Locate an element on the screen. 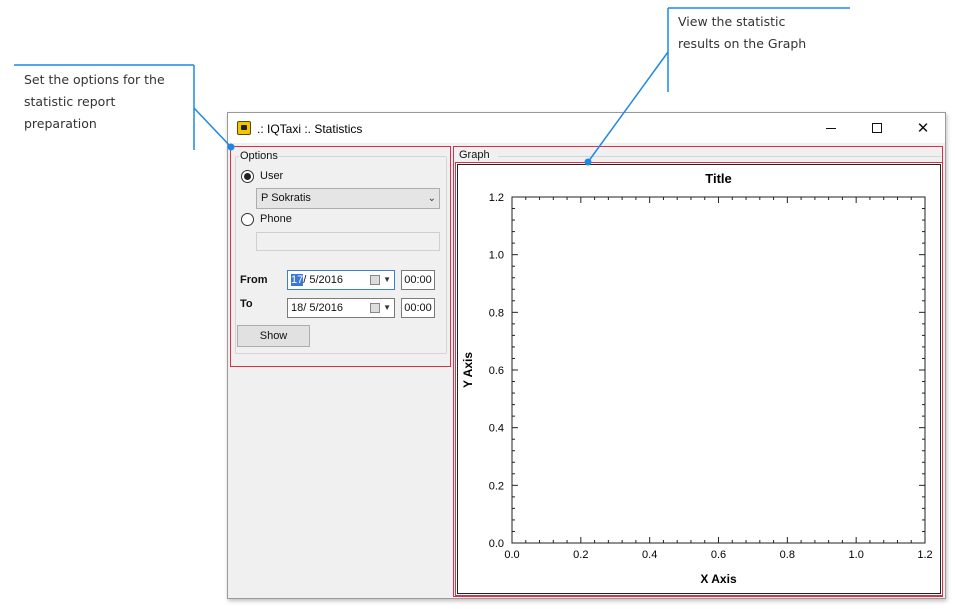 The width and height of the screenshot is (955, 609). chevron-down-icon: ⌄ is located at coordinates (431, 198).